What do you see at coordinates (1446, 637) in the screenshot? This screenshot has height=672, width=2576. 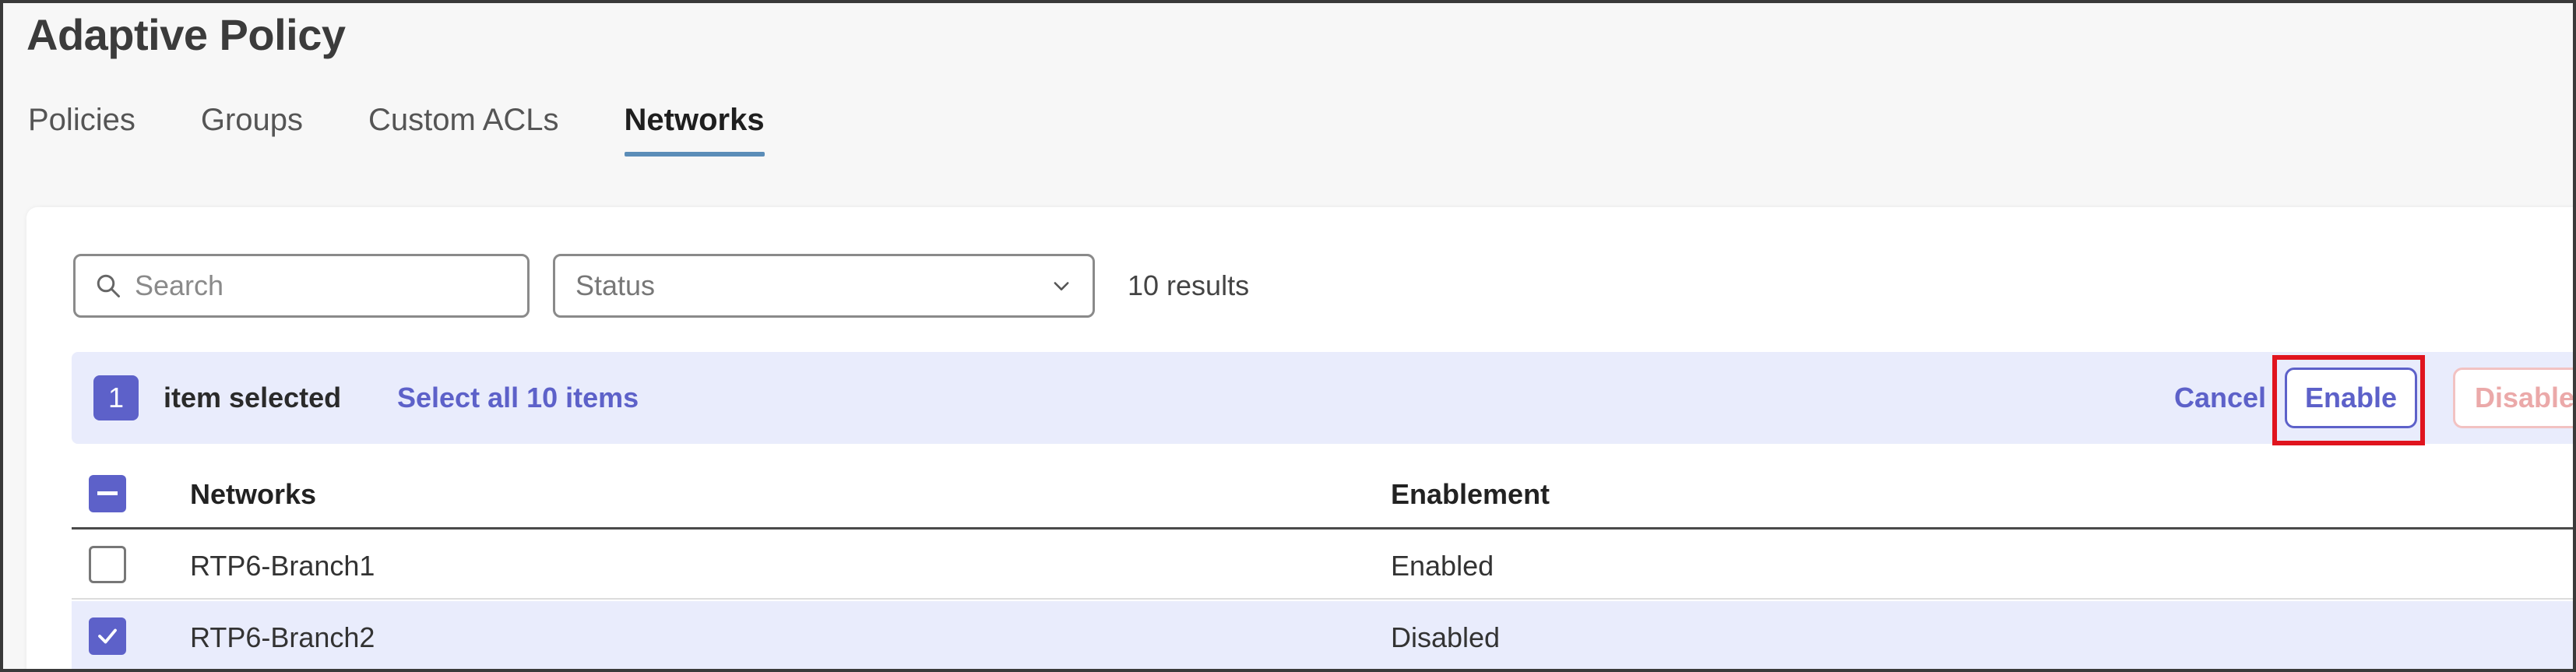 I see `enablement-status: Disabled` at bounding box center [1446, 637].